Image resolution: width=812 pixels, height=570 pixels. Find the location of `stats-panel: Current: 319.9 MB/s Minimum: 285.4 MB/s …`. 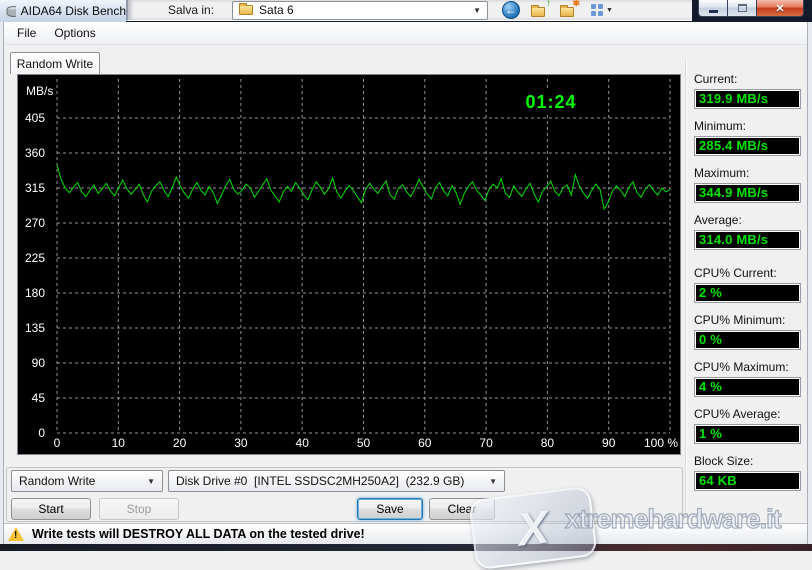

stats-panel: Current: 319.9 MB/s Minimum: 285.4 MB/s … is located at coordinates (747, 286).